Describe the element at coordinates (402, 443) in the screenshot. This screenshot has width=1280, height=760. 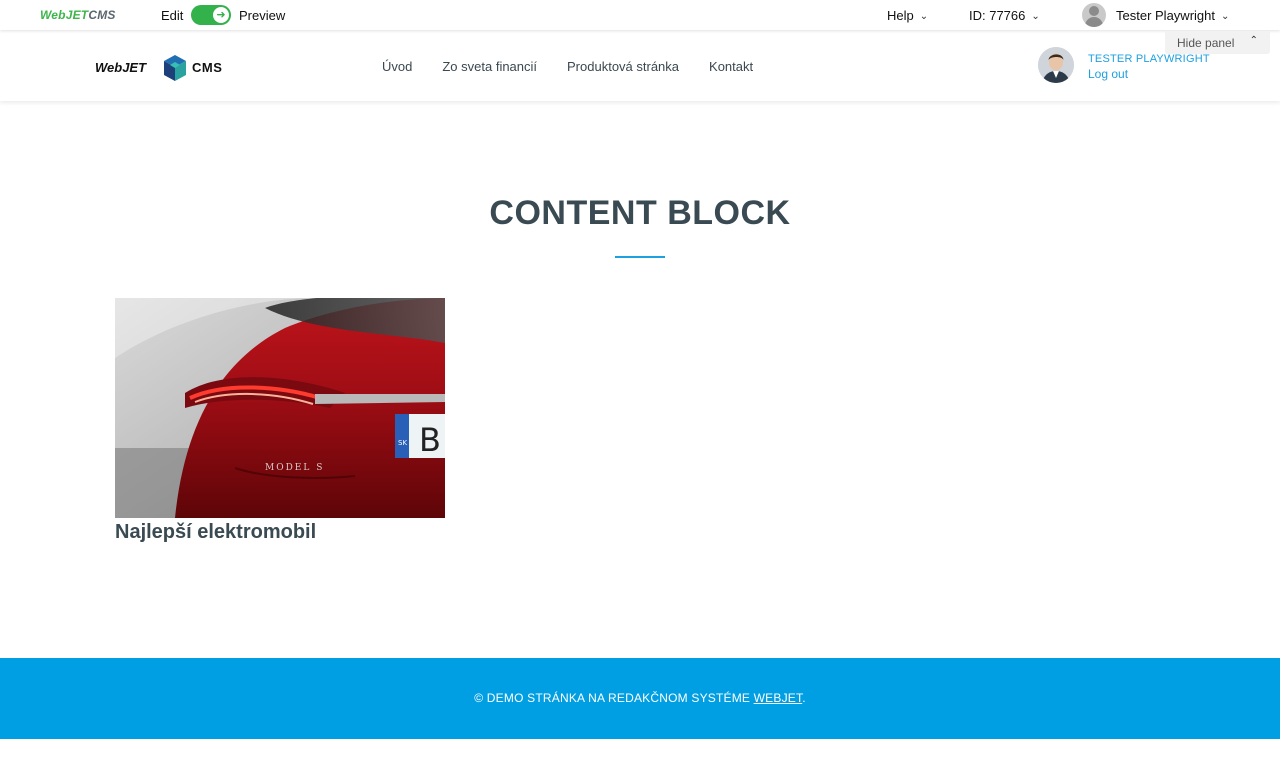
I see `svg-text: SK` at that location.